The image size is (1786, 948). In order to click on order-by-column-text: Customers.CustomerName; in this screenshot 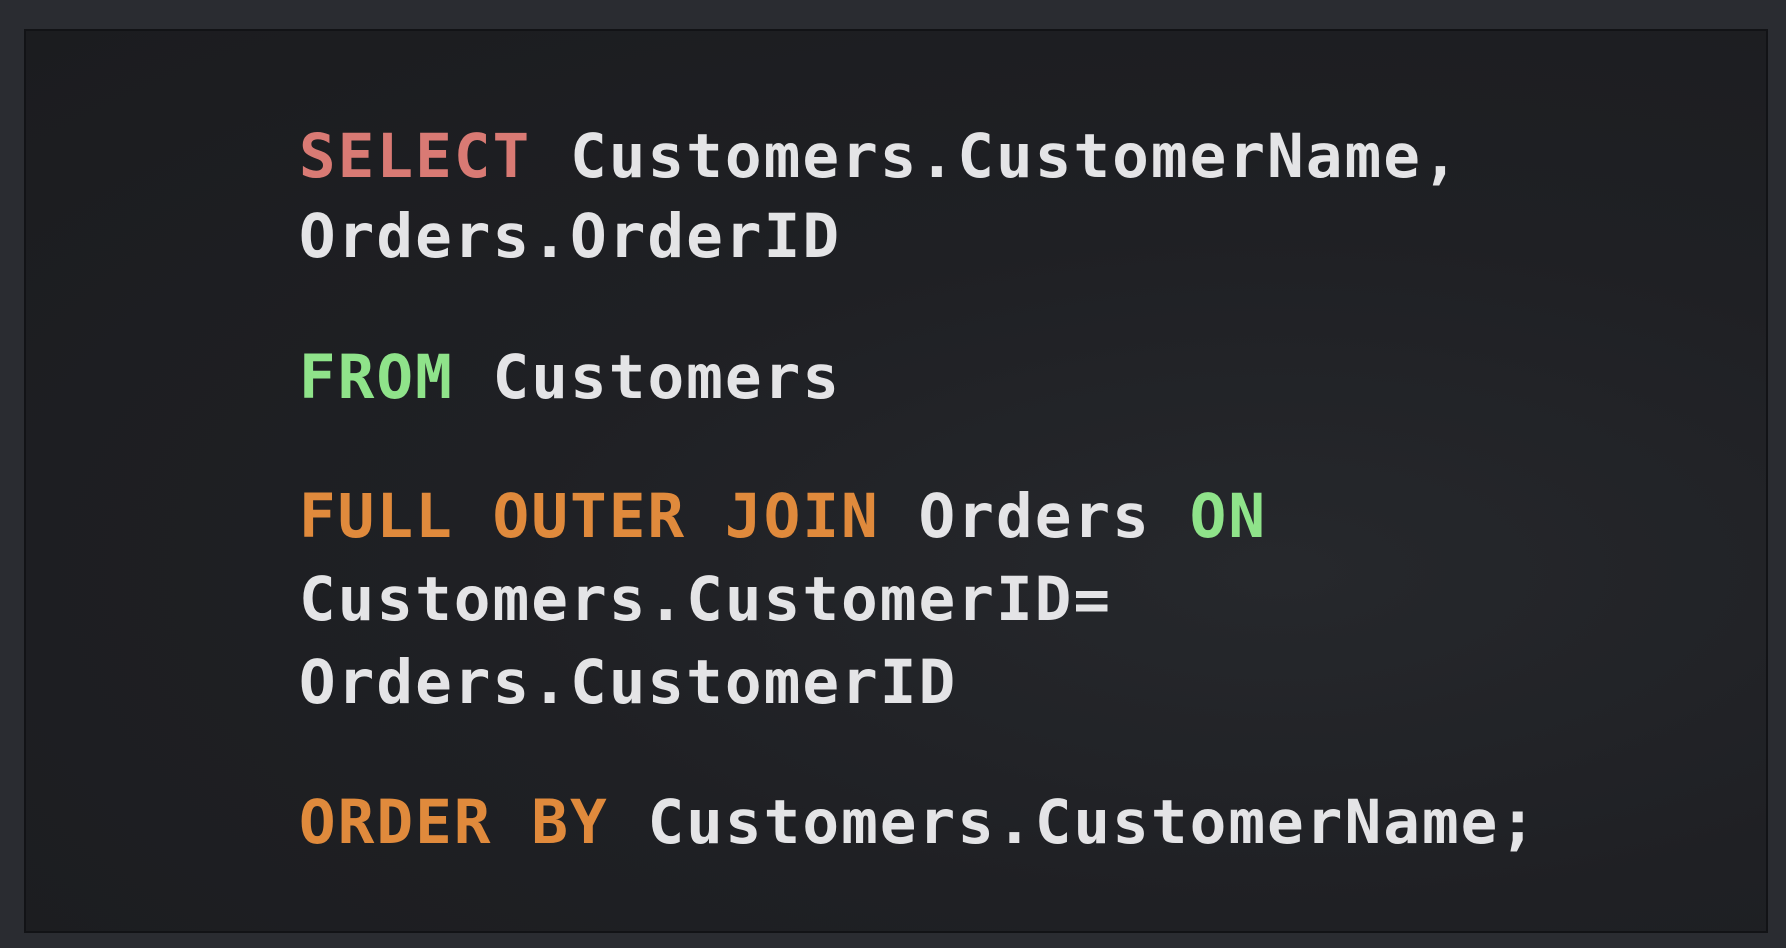, I will do `click(1073, 822)`.